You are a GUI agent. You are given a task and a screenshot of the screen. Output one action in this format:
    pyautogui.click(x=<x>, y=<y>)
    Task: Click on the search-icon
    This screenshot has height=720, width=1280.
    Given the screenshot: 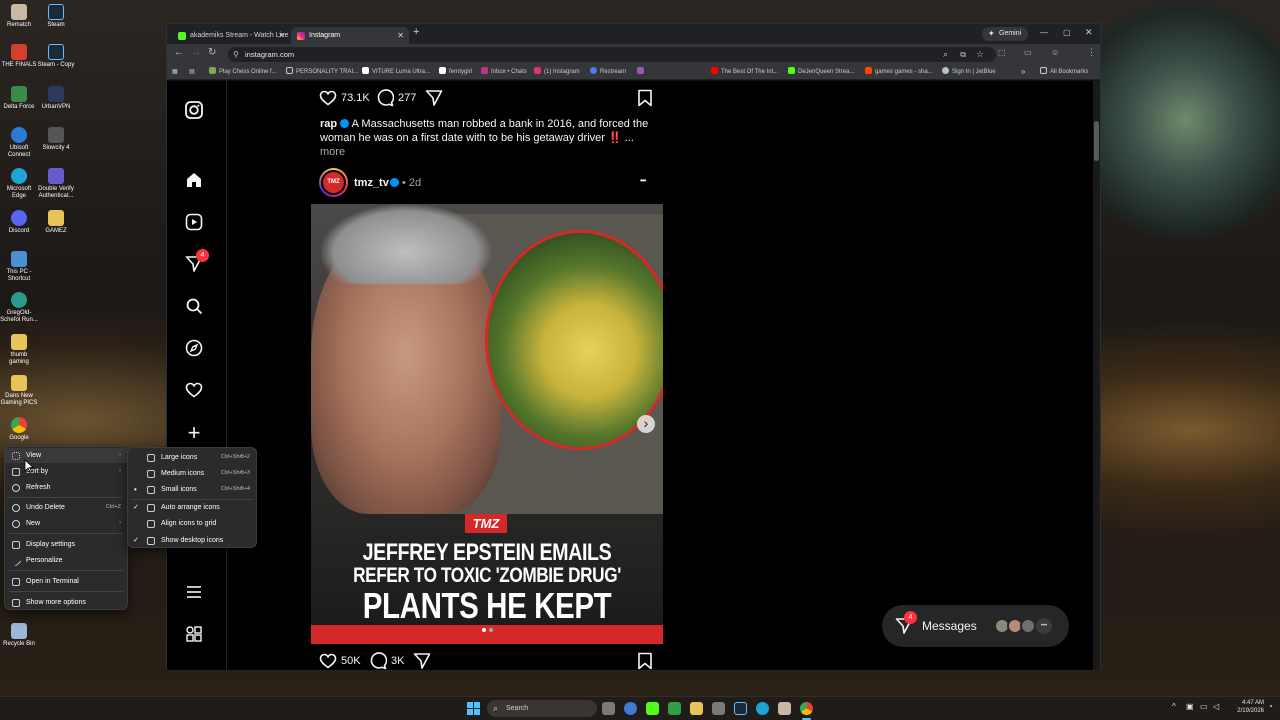 What is the action you would take?
    pyautogui.click(x=194, y=307)
    